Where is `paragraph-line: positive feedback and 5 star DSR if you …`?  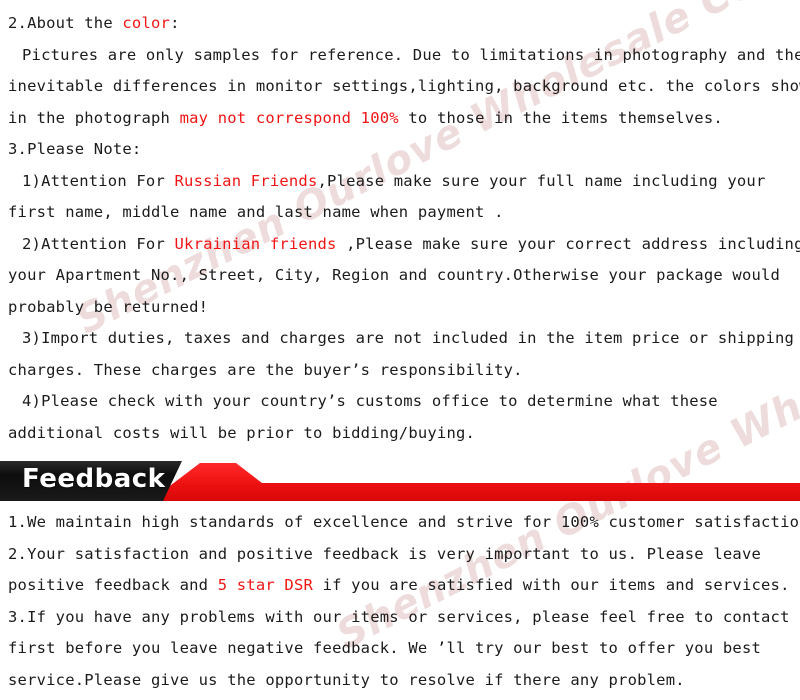 paragraph-line: positive feedback and 5 star DSR if you … is located at coordinates (400, 586).